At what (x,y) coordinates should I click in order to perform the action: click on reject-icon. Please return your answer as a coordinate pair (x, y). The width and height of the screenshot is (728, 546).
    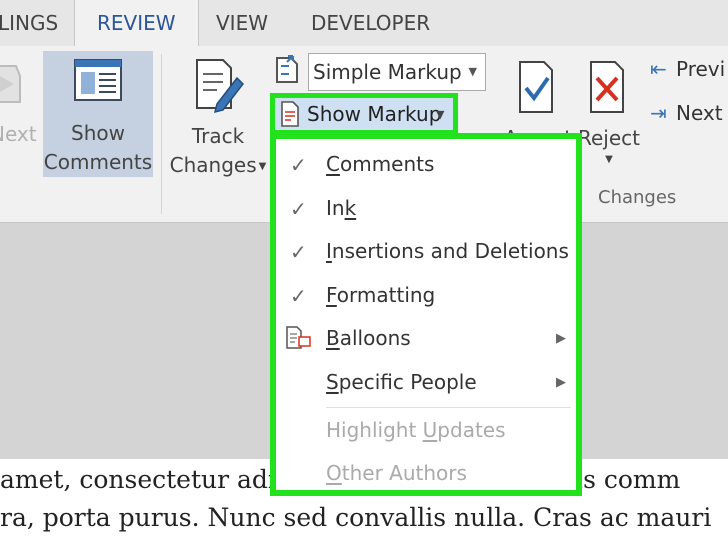
    Looking at the image, I should click on (607, 87).